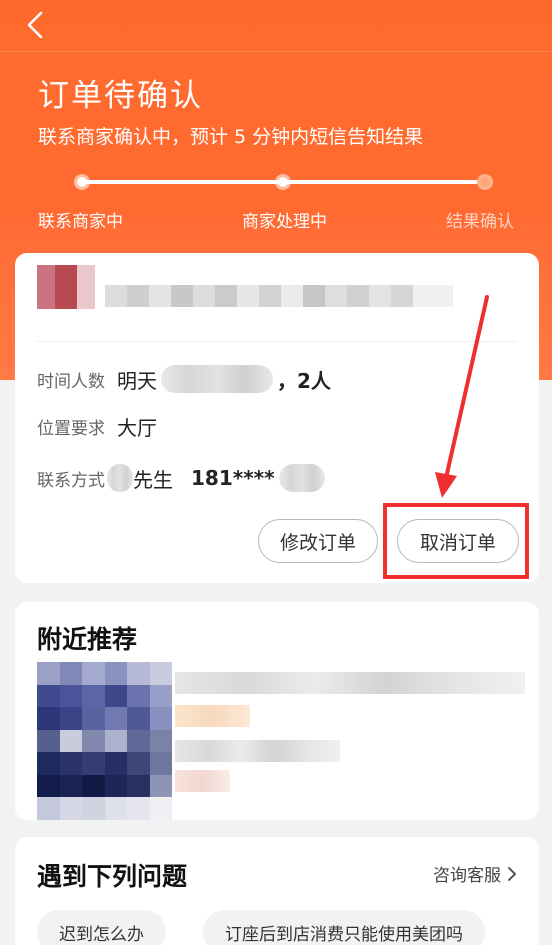 This screenshot has width=552, height=945. Describe the element at coordinates (231, 137) in the screenshot. I see `status-subtitle: 联系商家确认中，预计 5 分钟内短信告知结果` at that location.